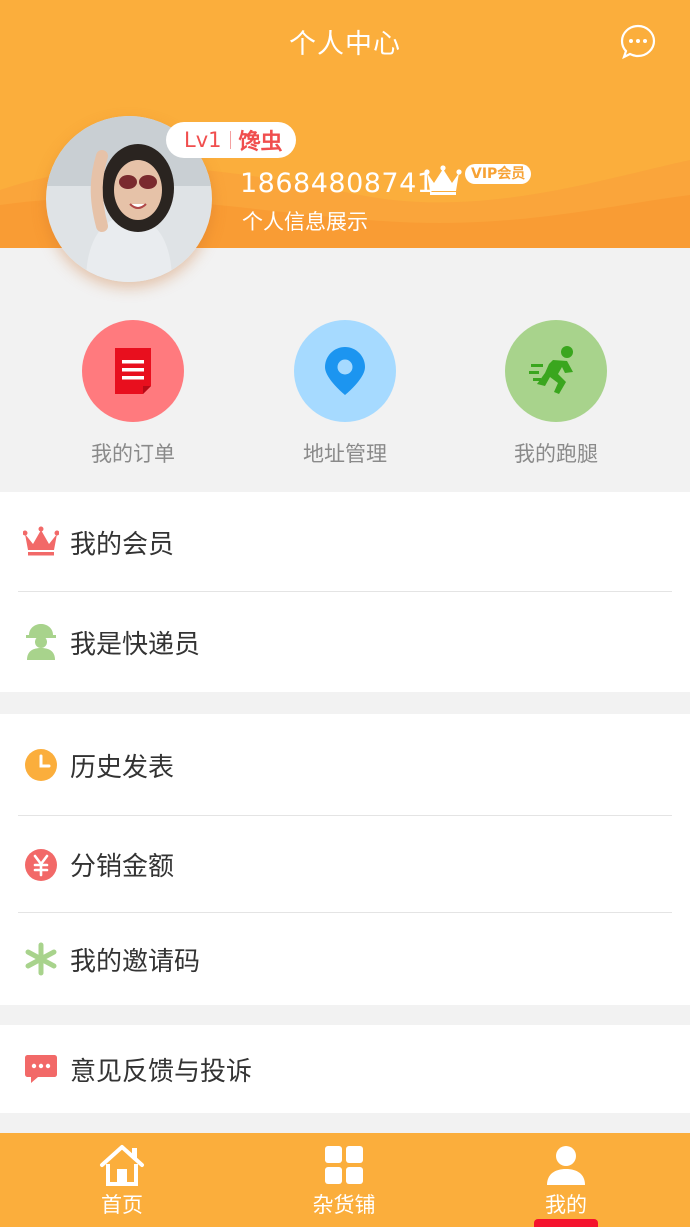  I want to click on menu-item-distribution: 分销金额, so click(345, 864).